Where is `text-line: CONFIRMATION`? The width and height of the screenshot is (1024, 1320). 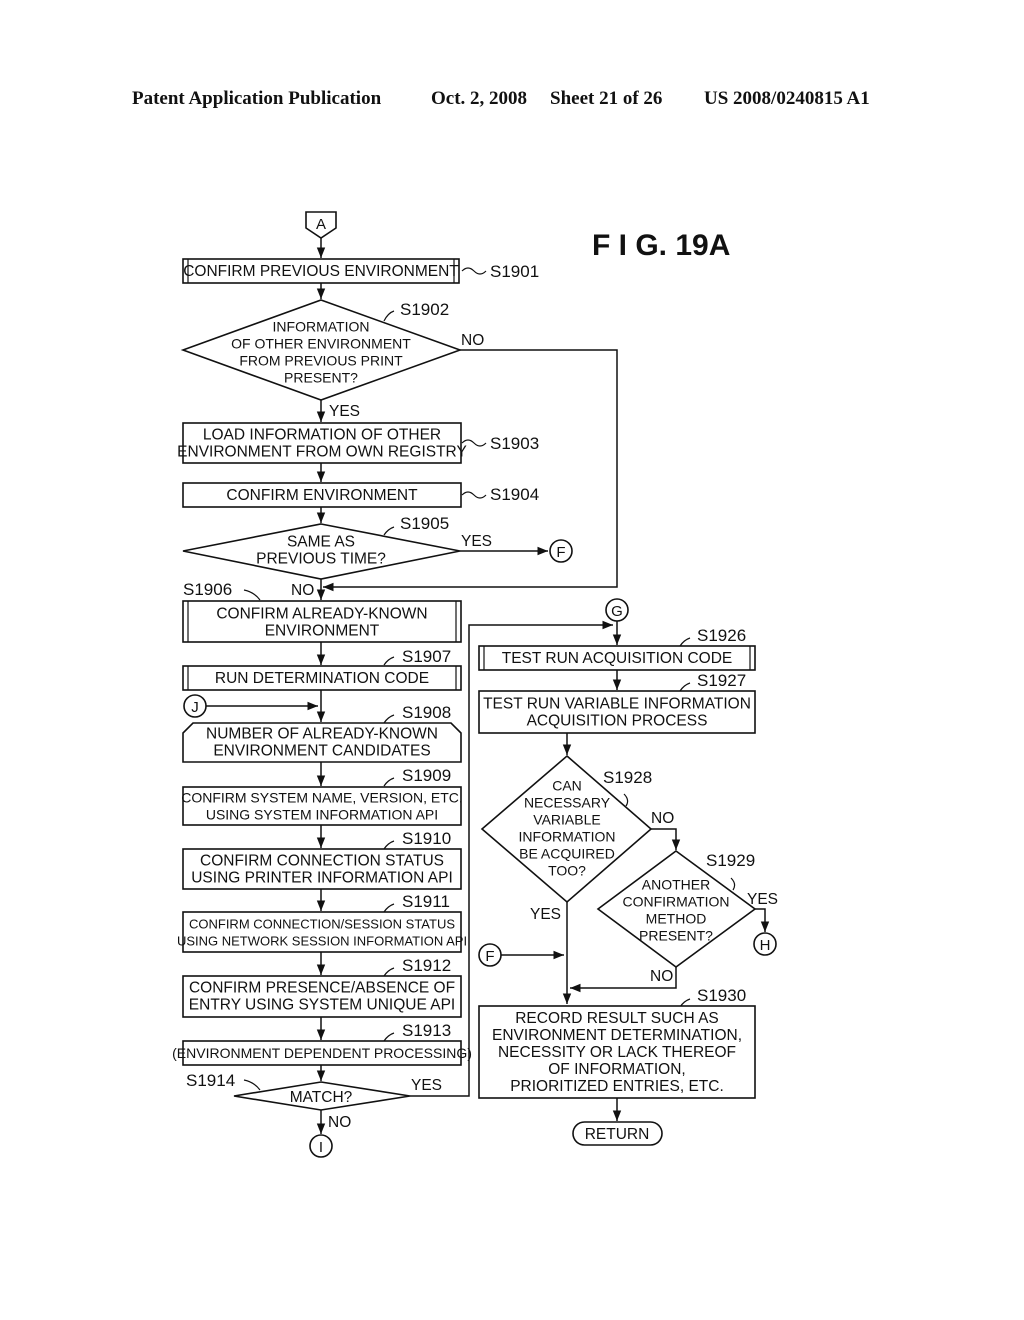 text-line: CONFIRMATION is located at coordinates (675, 902).